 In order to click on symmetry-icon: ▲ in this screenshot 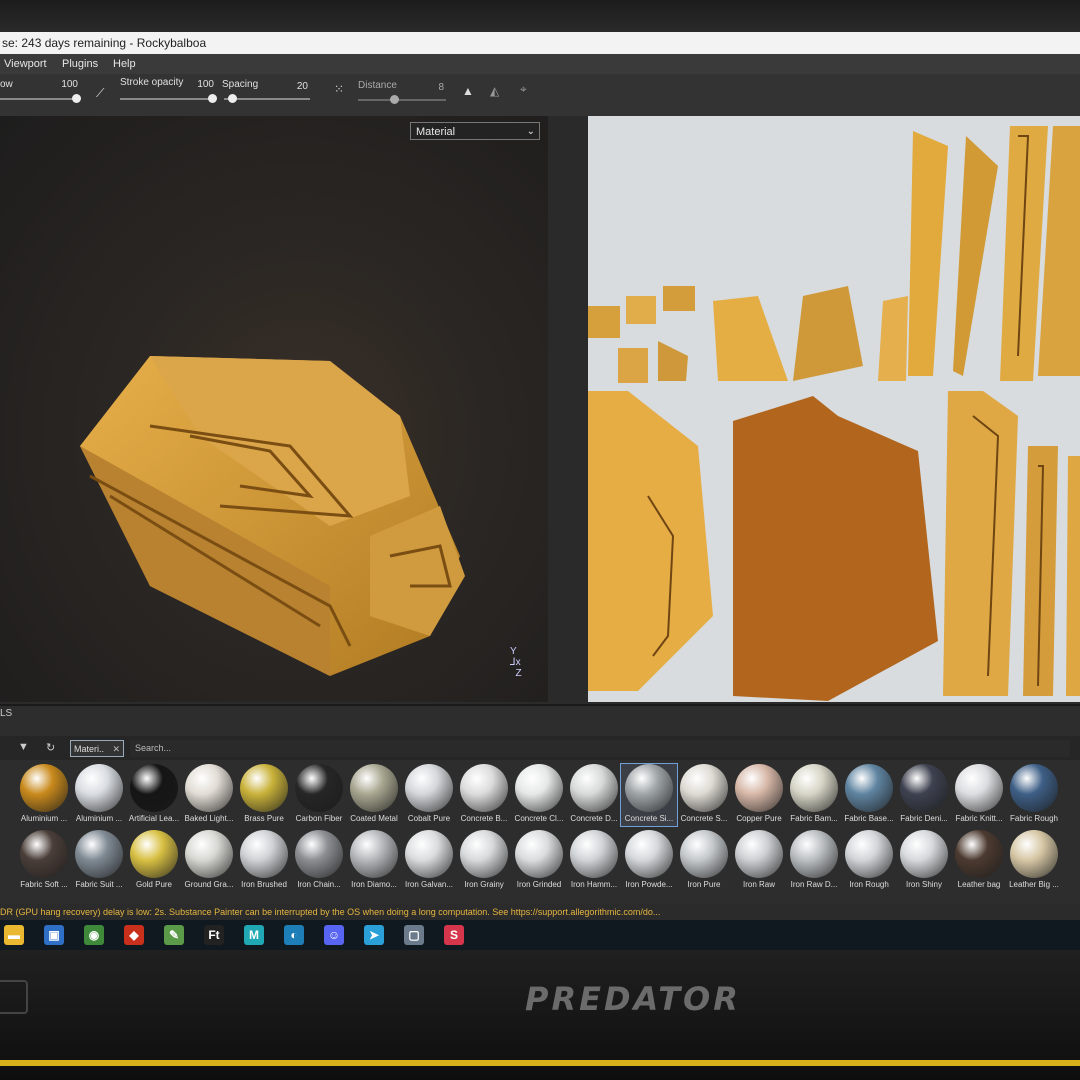, I will do `click(468, 91)`.